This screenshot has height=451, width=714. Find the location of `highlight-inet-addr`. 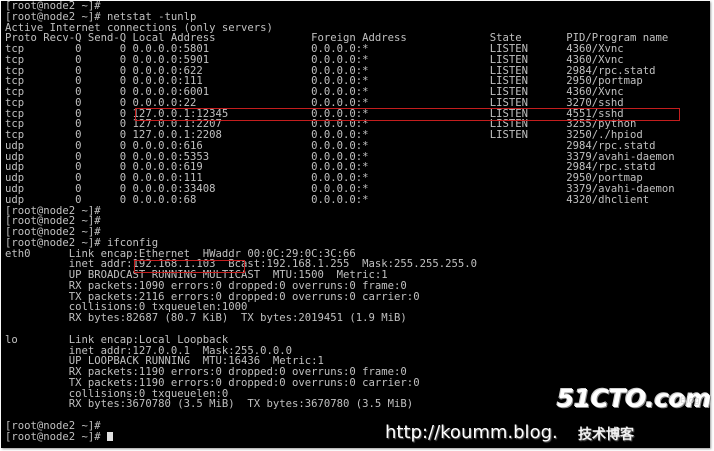

highlight-inet-addr is located at coordinates (189, 266).